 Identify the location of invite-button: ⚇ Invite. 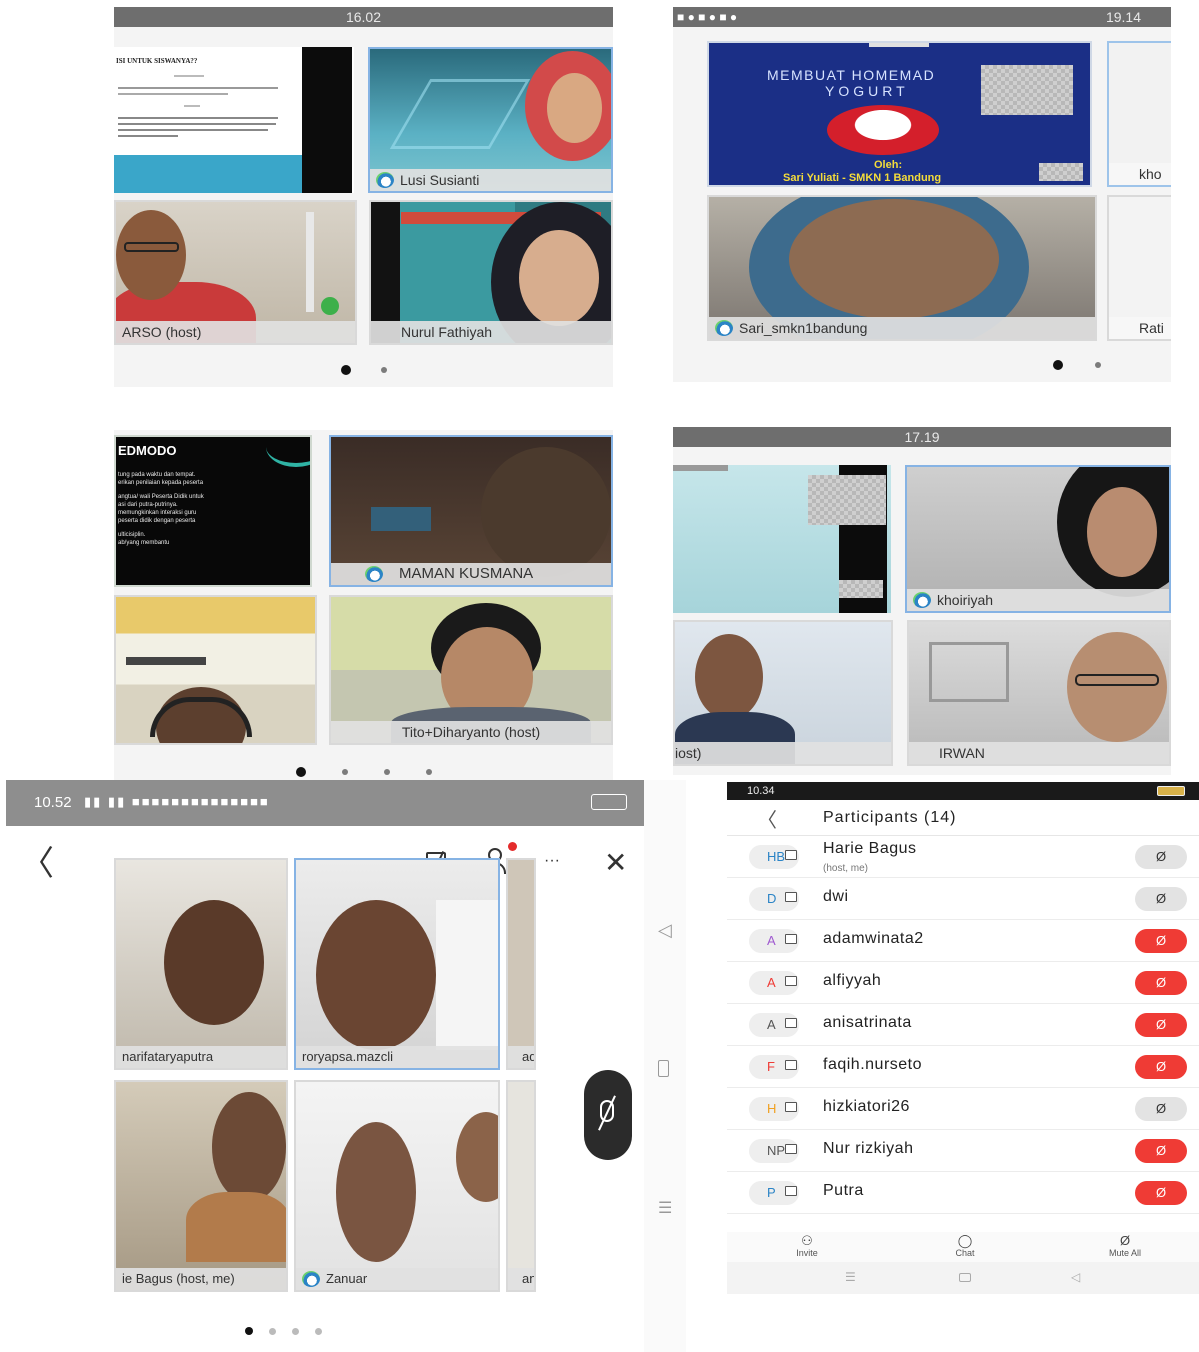
(807, 1246).